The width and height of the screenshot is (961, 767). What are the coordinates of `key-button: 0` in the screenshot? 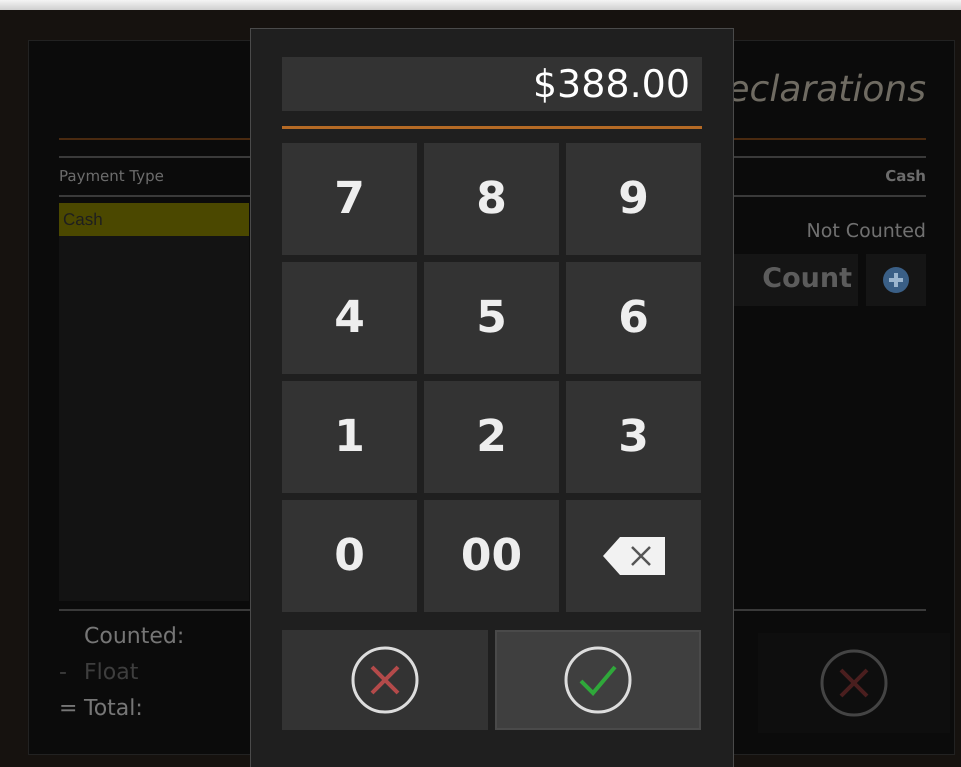 It's located at (349, 556).